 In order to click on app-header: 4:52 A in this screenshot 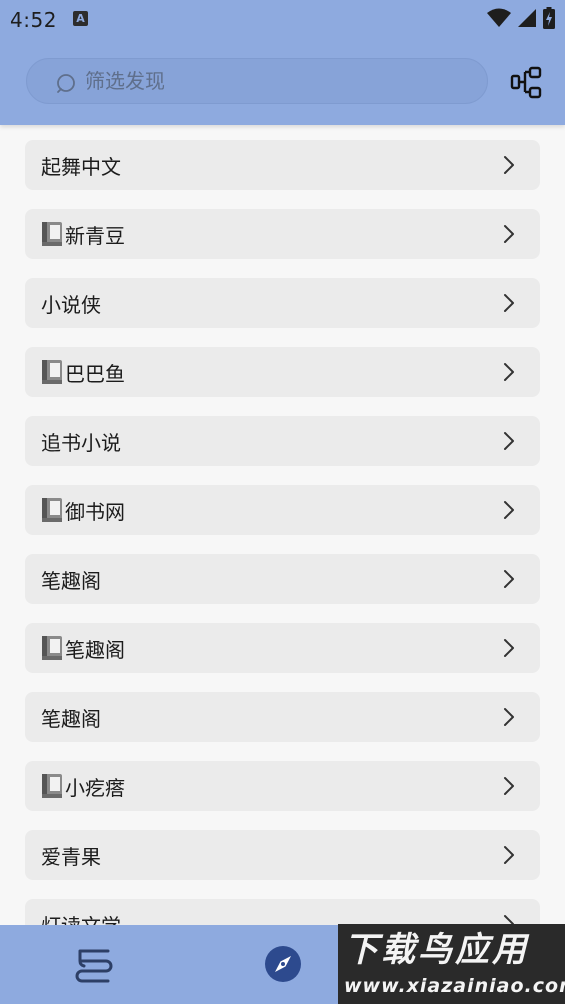, I will do `click(282, 62)`.